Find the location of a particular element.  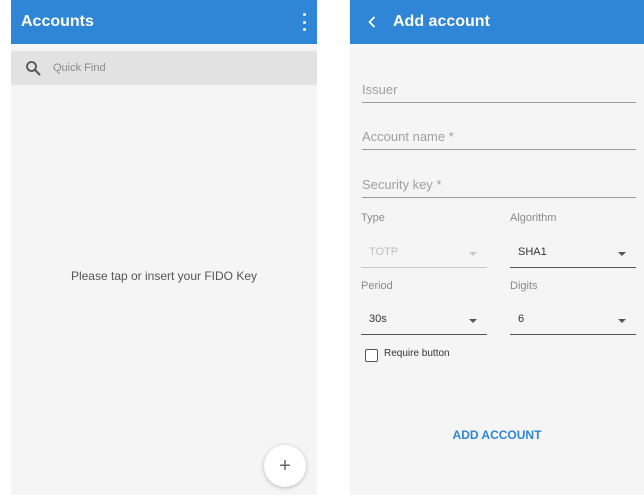

period-label: Period is located at coordinates (377, 286).